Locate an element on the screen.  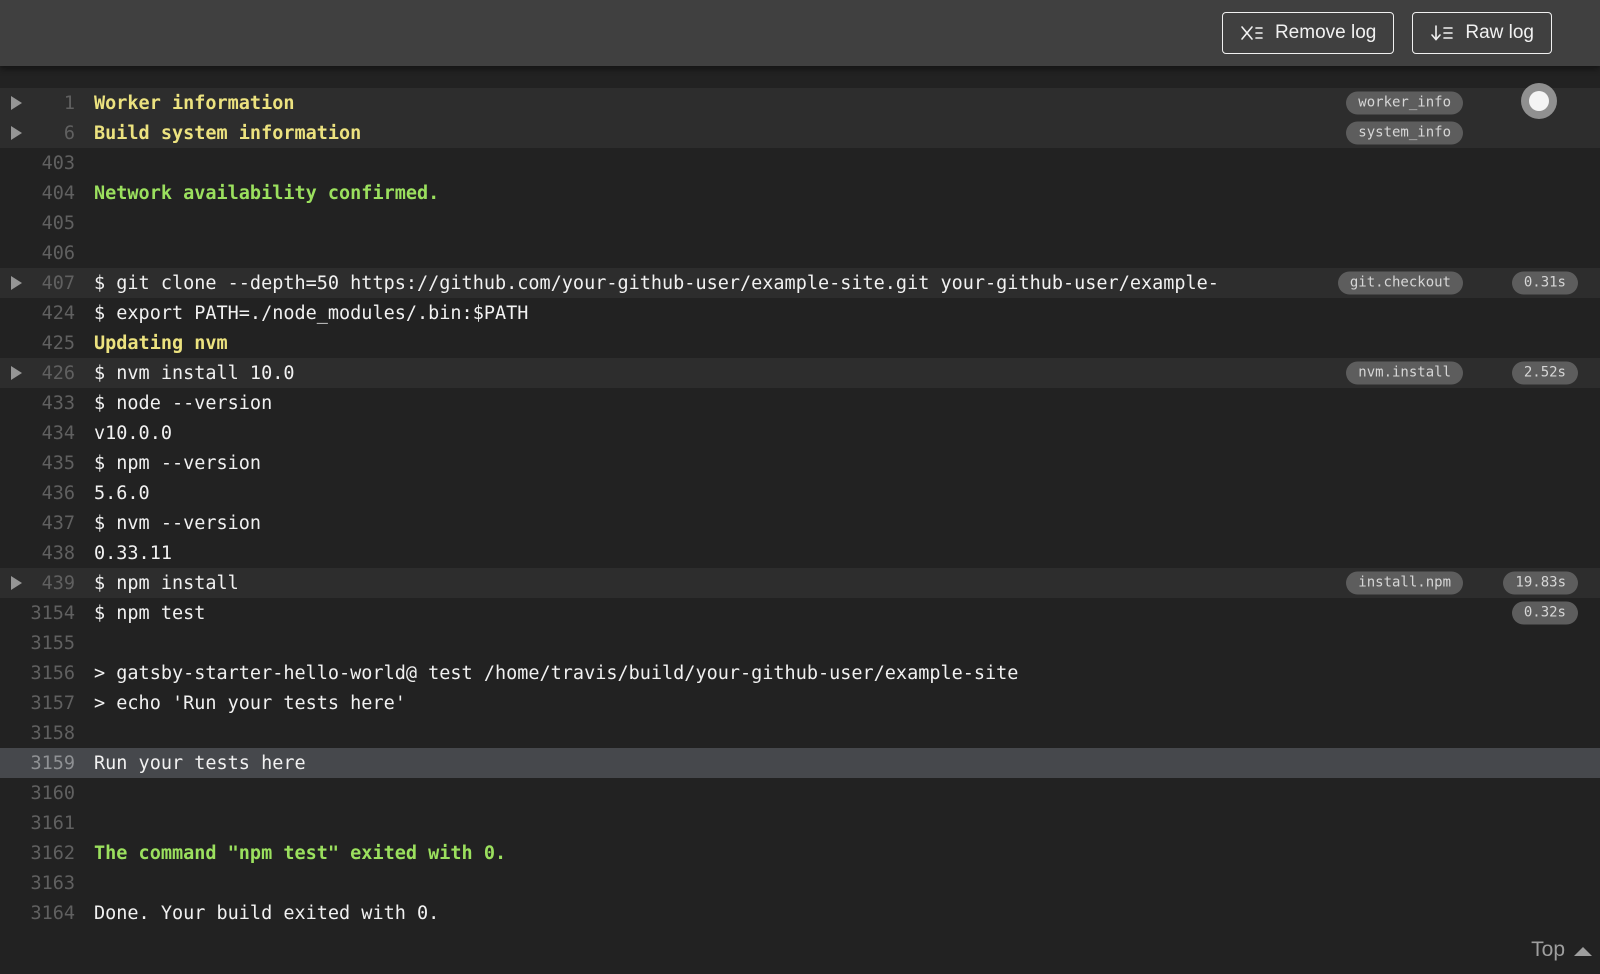
log-line: 403 is located at coordinates (800, 163).